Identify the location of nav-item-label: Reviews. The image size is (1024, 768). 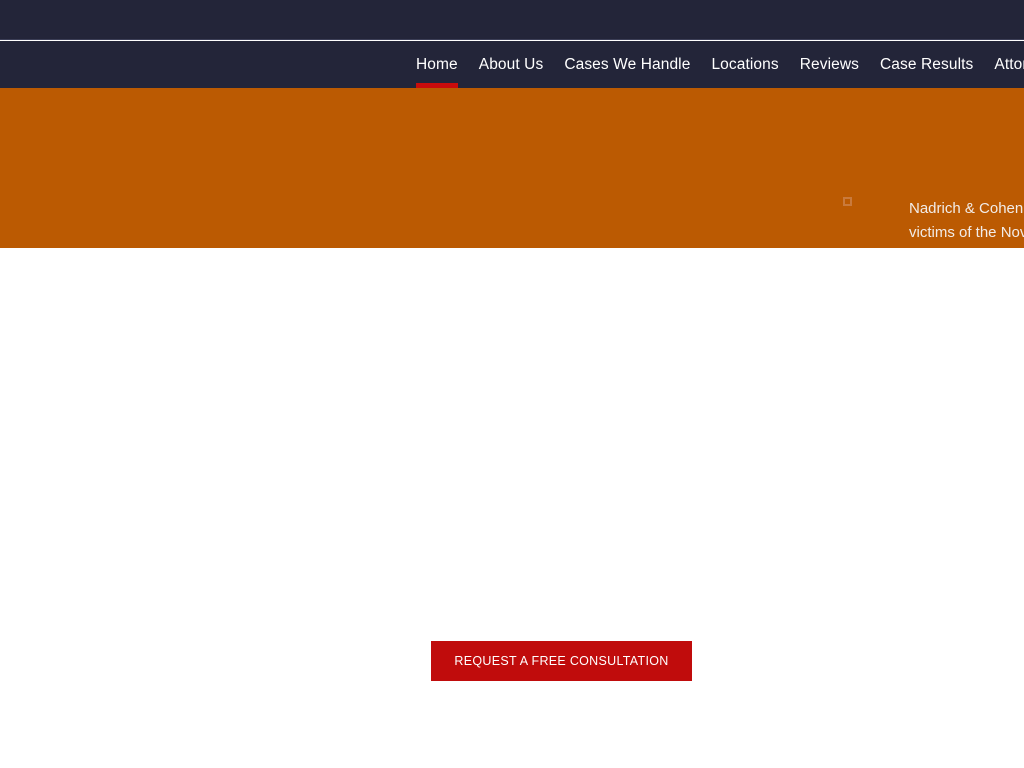
(829, 64).